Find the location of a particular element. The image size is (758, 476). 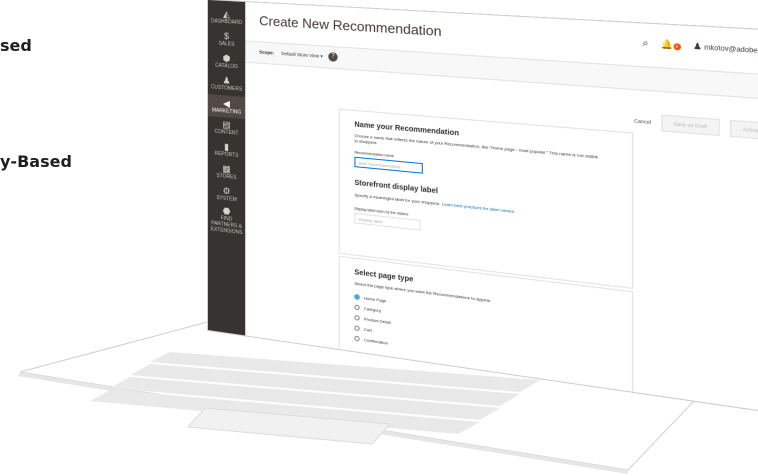

nav-item-dashboard: ◭ DASHBOARD is located at coordinates (226, 17).